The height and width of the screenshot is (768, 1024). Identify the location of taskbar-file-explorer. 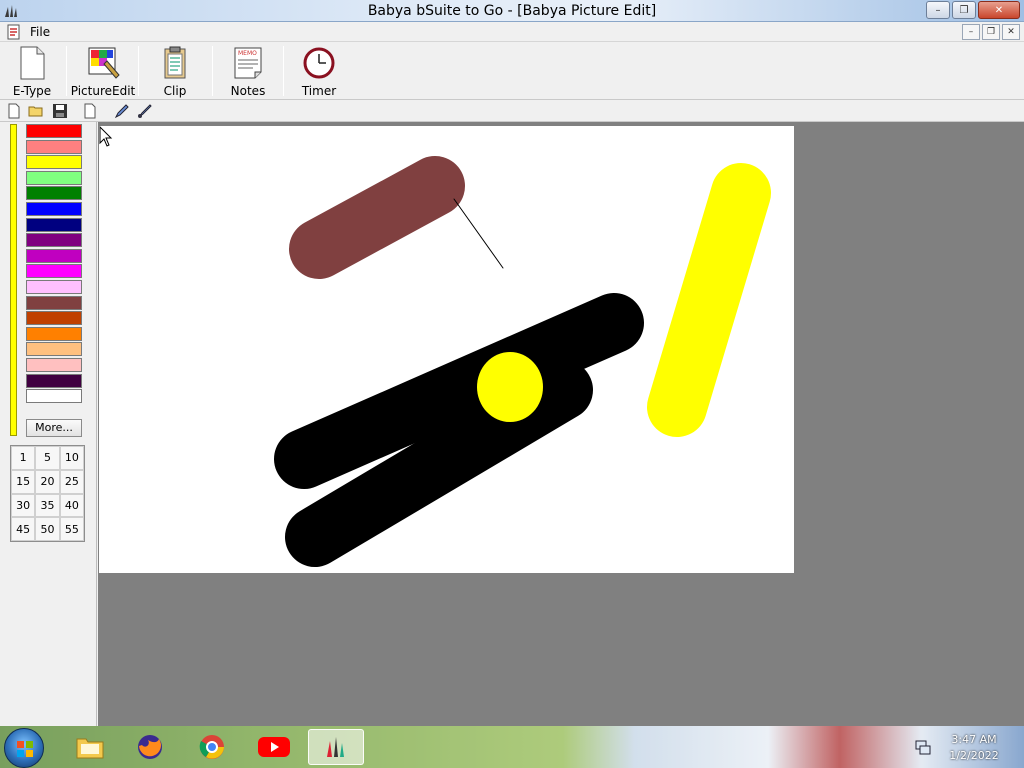
(90, 747).